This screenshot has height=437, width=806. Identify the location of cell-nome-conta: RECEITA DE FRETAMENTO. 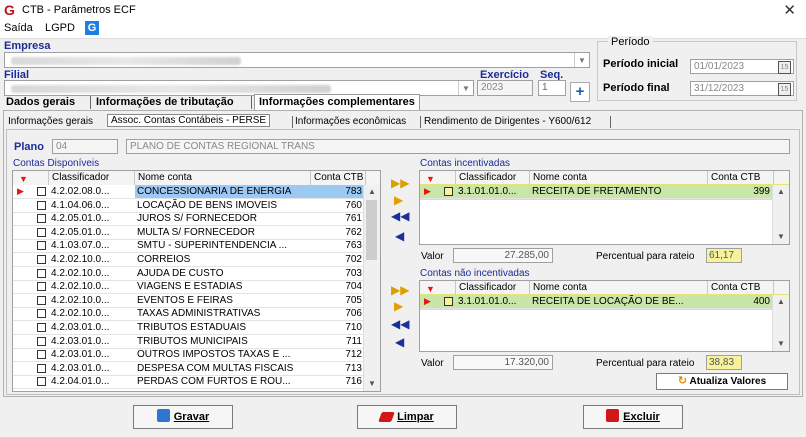
(597, 191).